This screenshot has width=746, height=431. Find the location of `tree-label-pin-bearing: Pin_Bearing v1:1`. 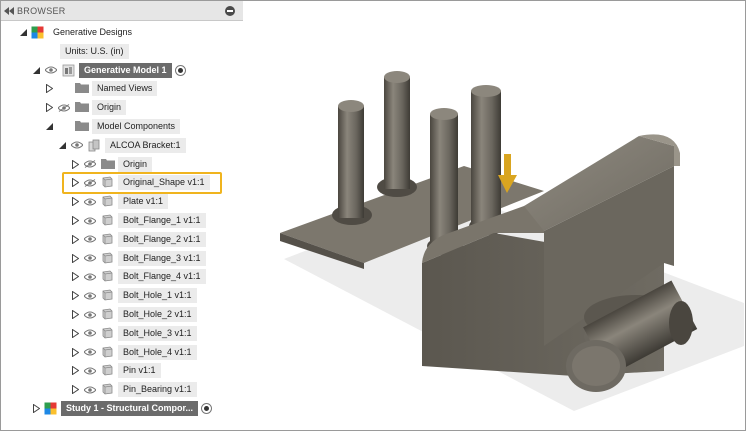

tree-label-pin-bearing: Pin_Bearing v1:1 is located at coordinates (157, 390).